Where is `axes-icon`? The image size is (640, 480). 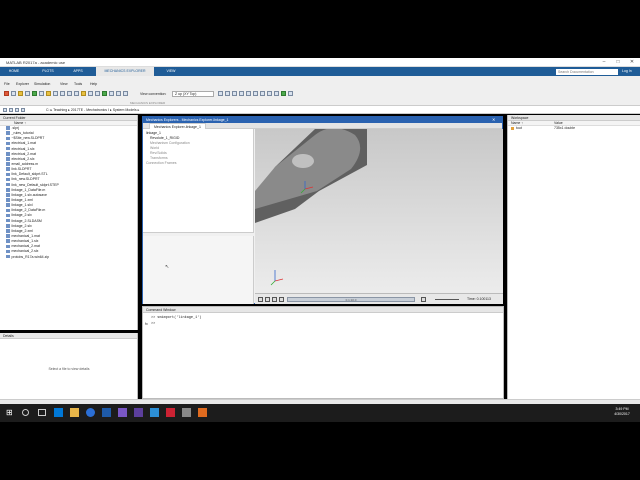 axes-icon is located at coordinates (111, 93).